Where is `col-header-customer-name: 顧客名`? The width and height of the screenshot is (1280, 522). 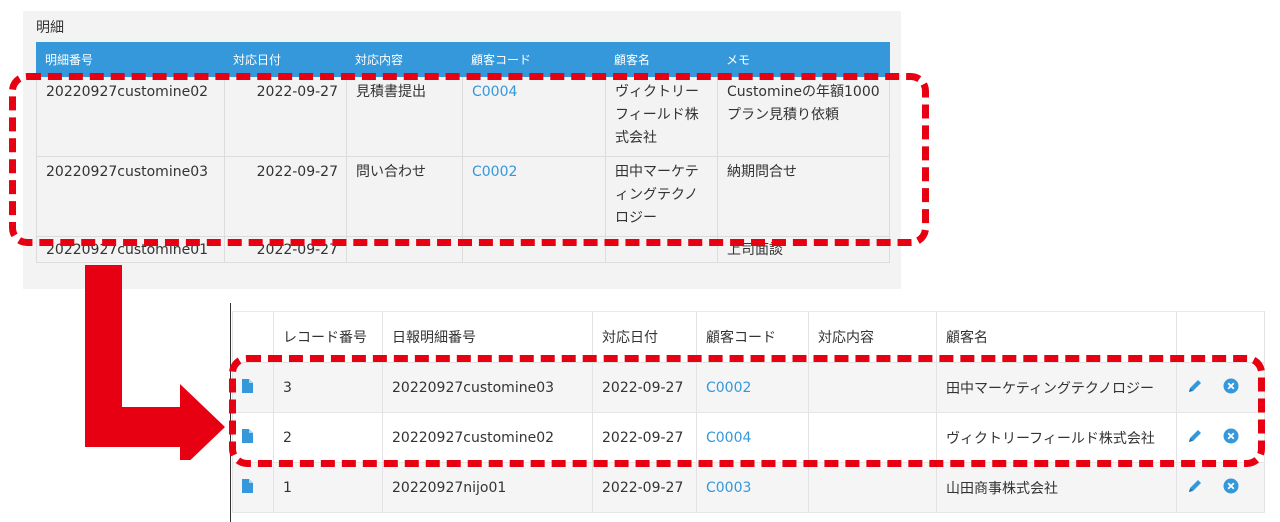
col-header-customer-name: 顧客名 is located at coordinates (661, 59).